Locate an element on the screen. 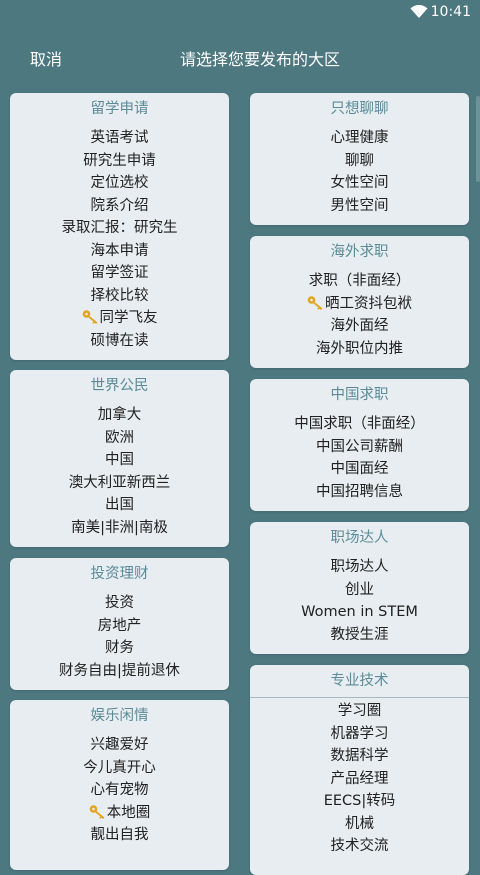 The width and height of the screenshot is (480, 875). forum-item-label: 定位选校 is located at coordinates (119, 183).